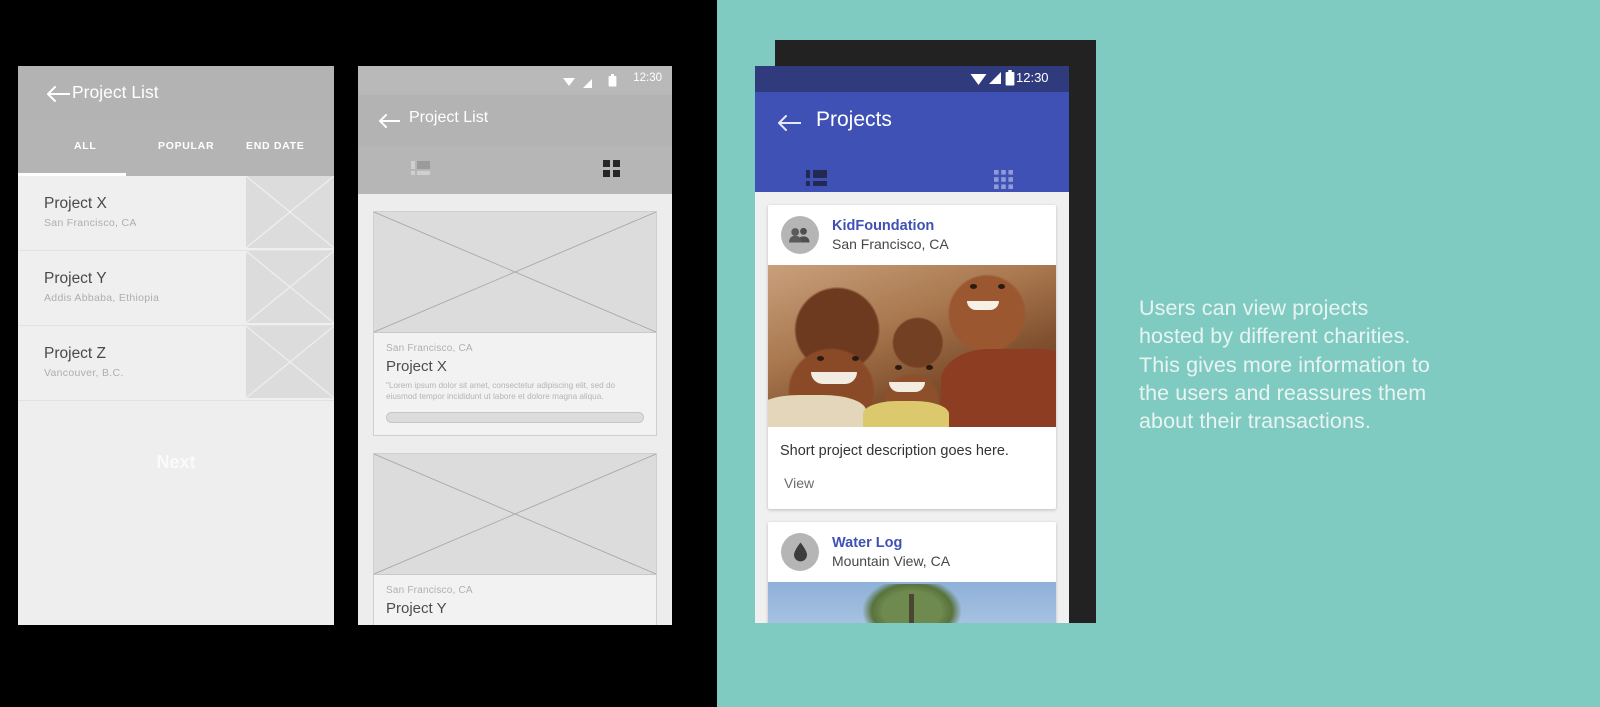 This screenshot has height=707, width=1600. I want to click on tab-popular: POPULAR, so click(186, 146).